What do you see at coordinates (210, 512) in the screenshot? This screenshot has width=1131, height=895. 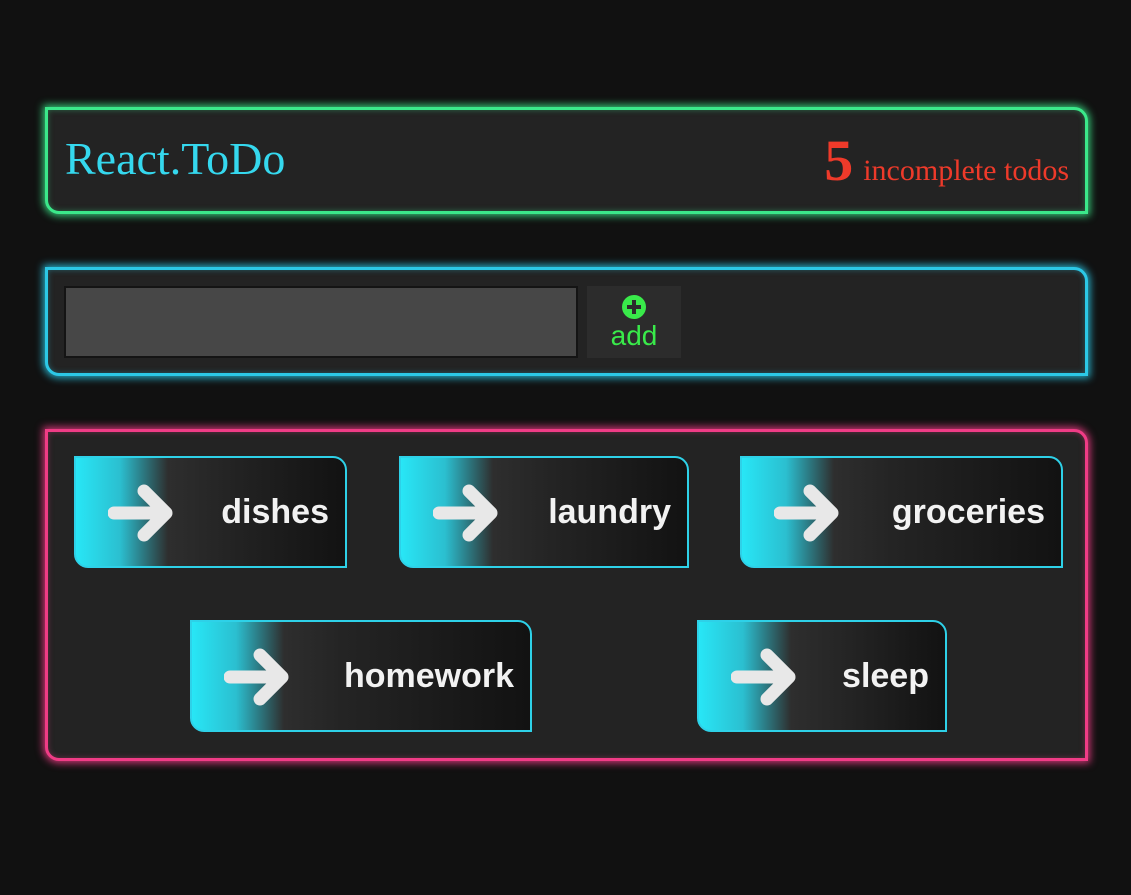 I see `todo-item-dishes: dishes` at bounding box center [210, 512].